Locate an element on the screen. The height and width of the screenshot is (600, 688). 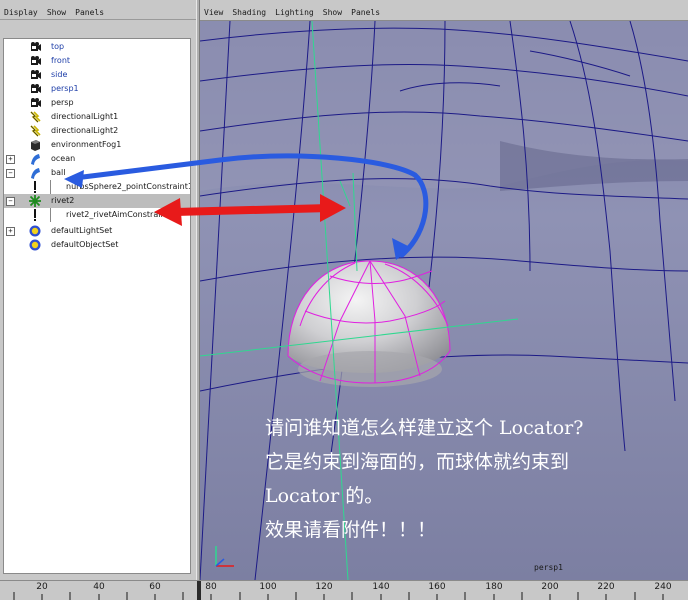
outliner-item-label: directionalLight1 is located at coordinates (85, 116).